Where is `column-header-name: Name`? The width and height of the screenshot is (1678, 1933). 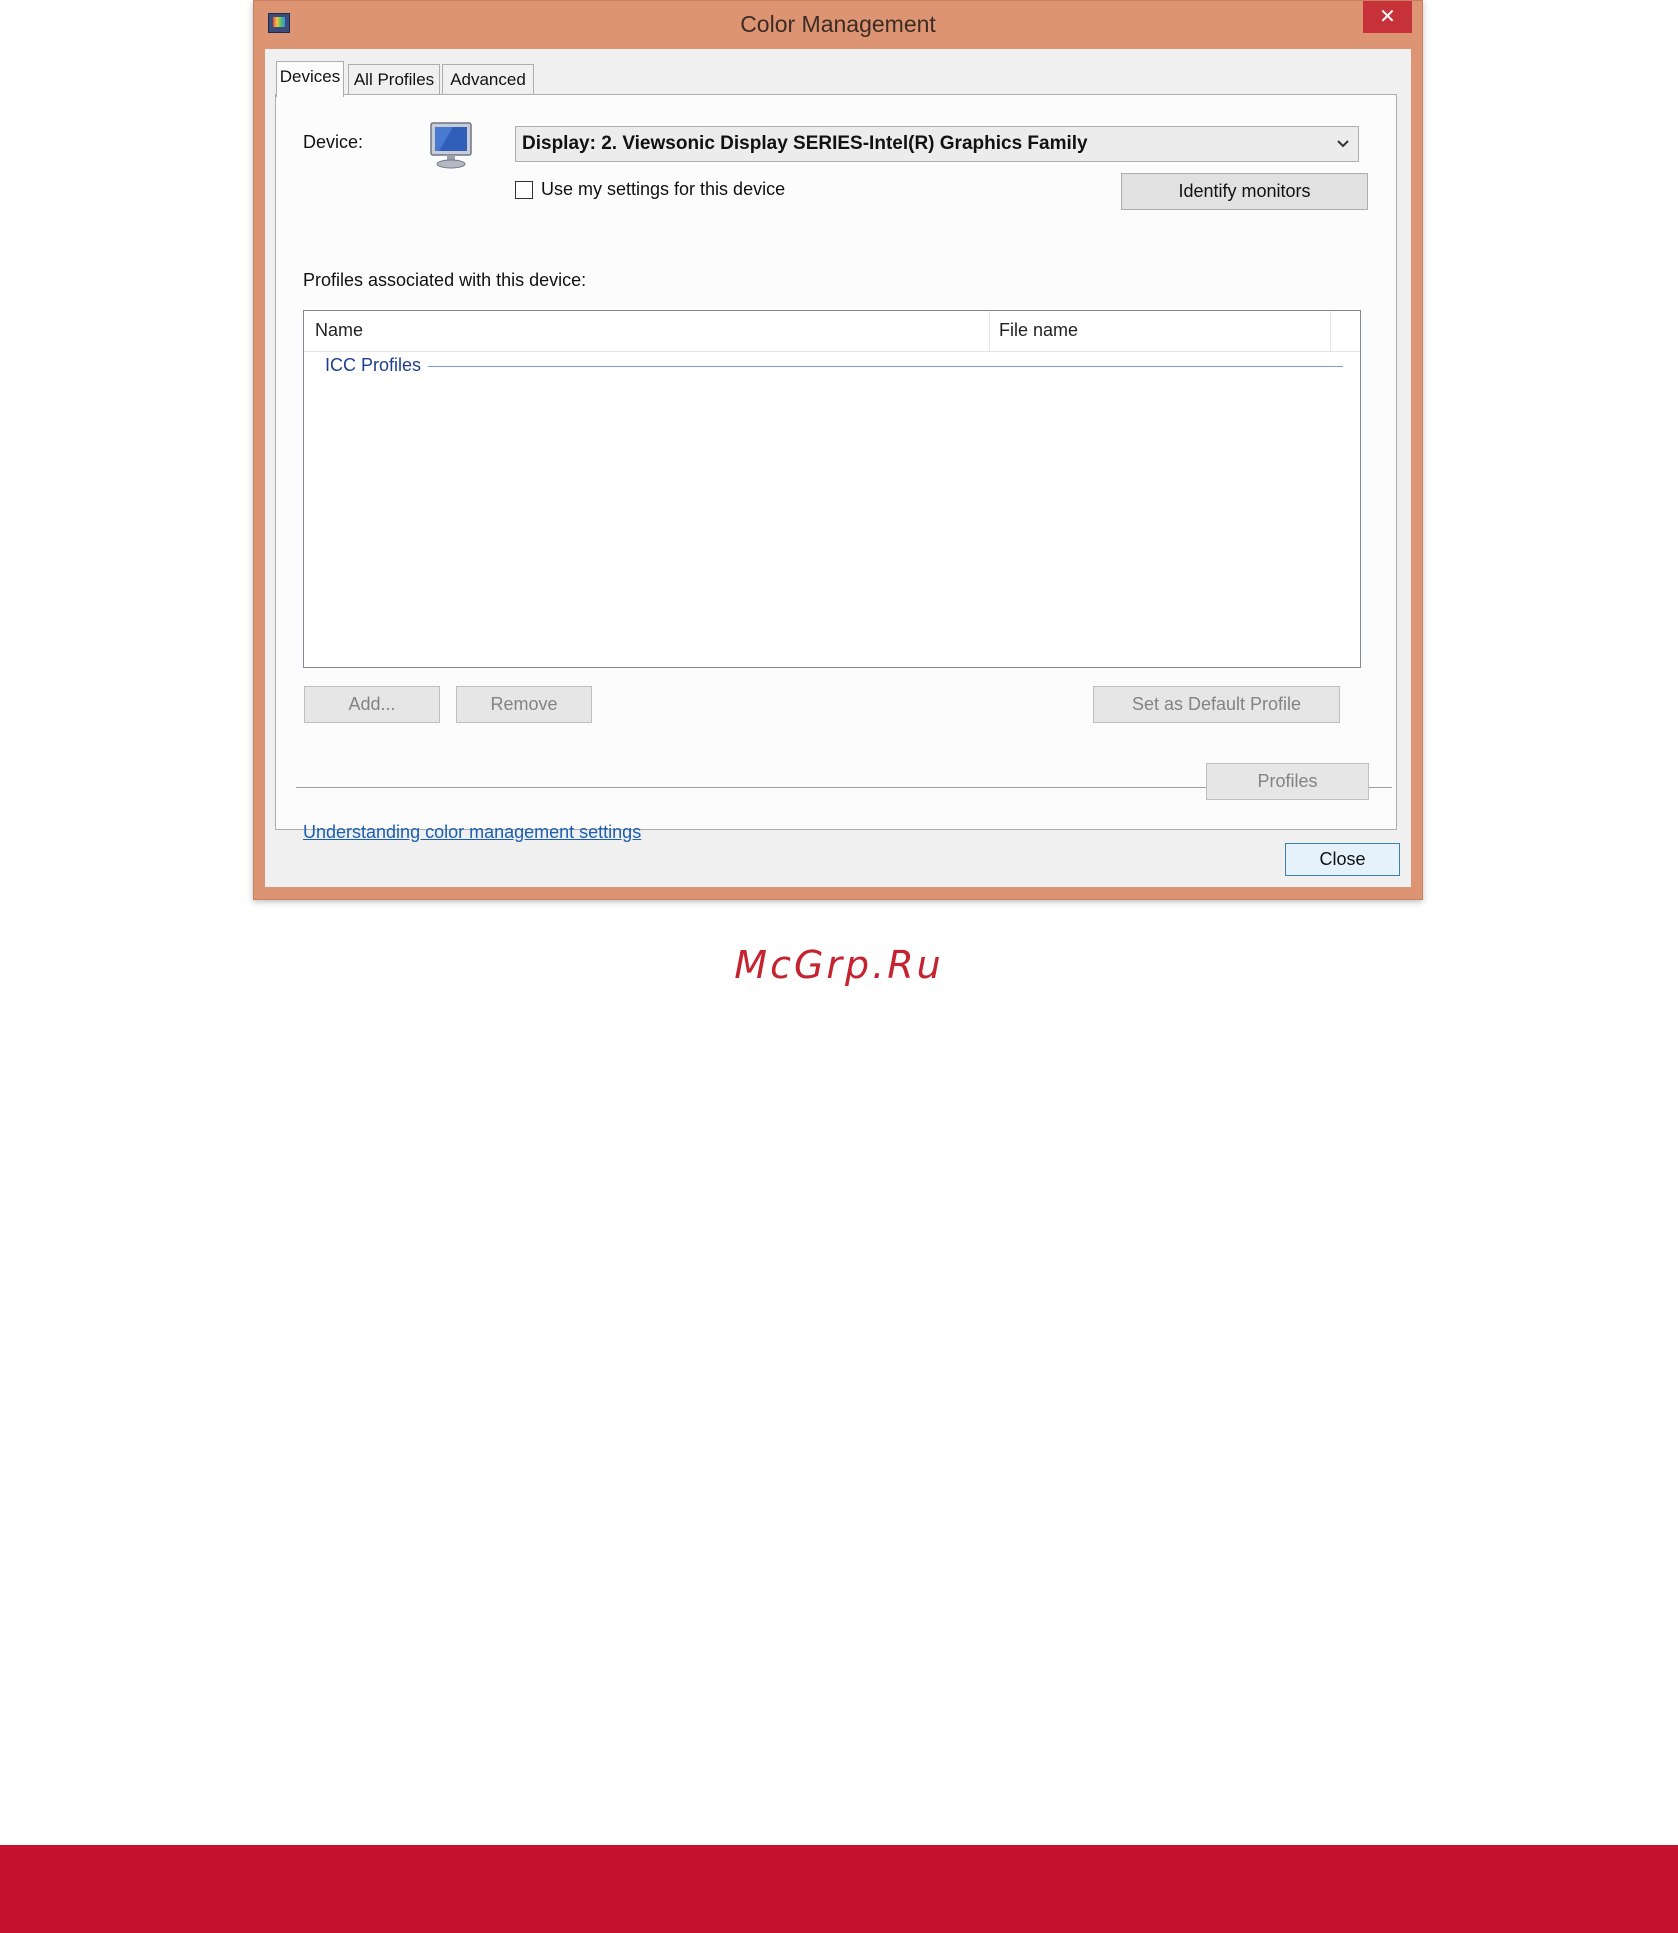
column-header-name: Name is located at coordinates (339, 330).